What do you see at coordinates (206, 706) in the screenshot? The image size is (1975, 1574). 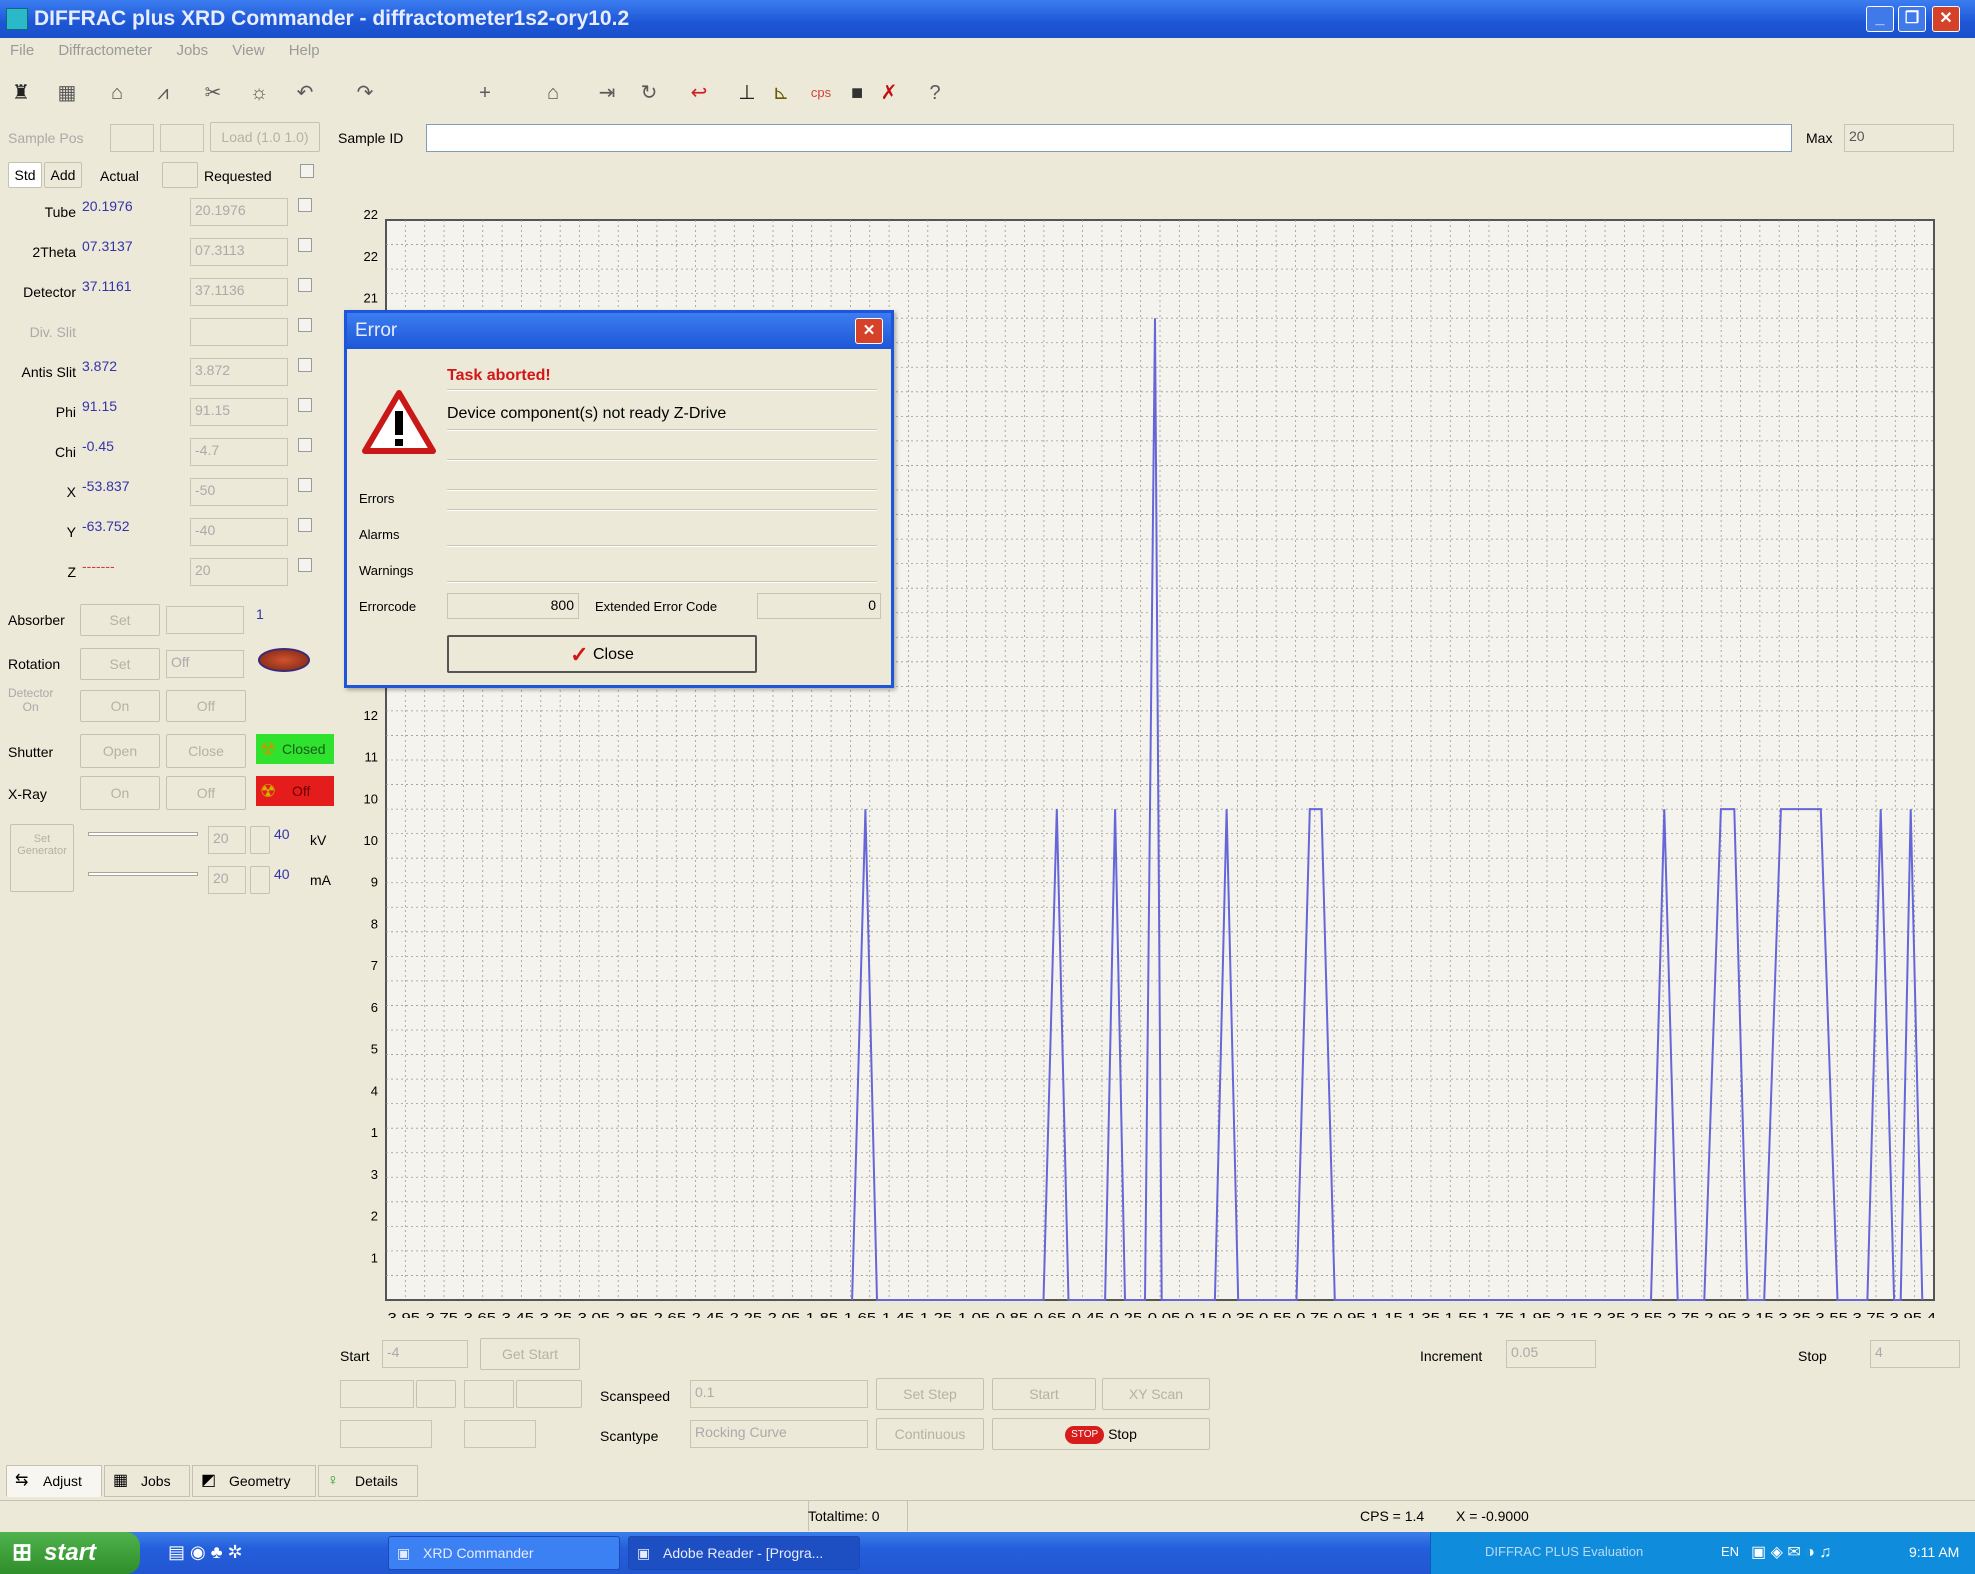 I see `detector-off-button: Off` at bounding box center [206, 706].